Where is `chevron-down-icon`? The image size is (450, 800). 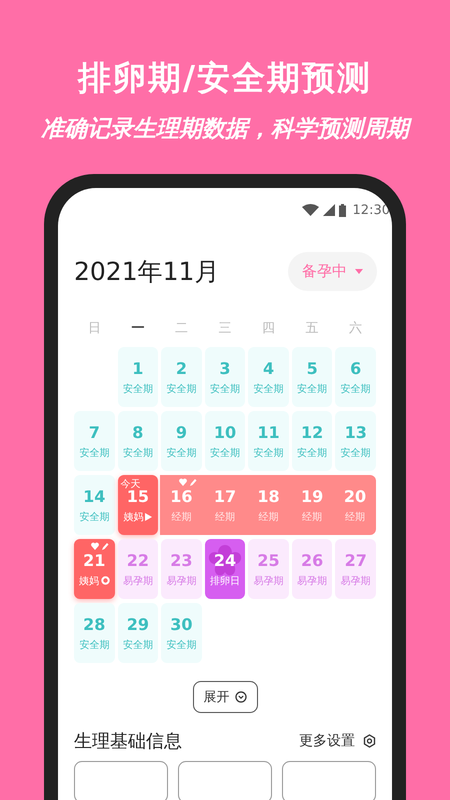
chevron-down-icon is located at coordinates (240, 697).